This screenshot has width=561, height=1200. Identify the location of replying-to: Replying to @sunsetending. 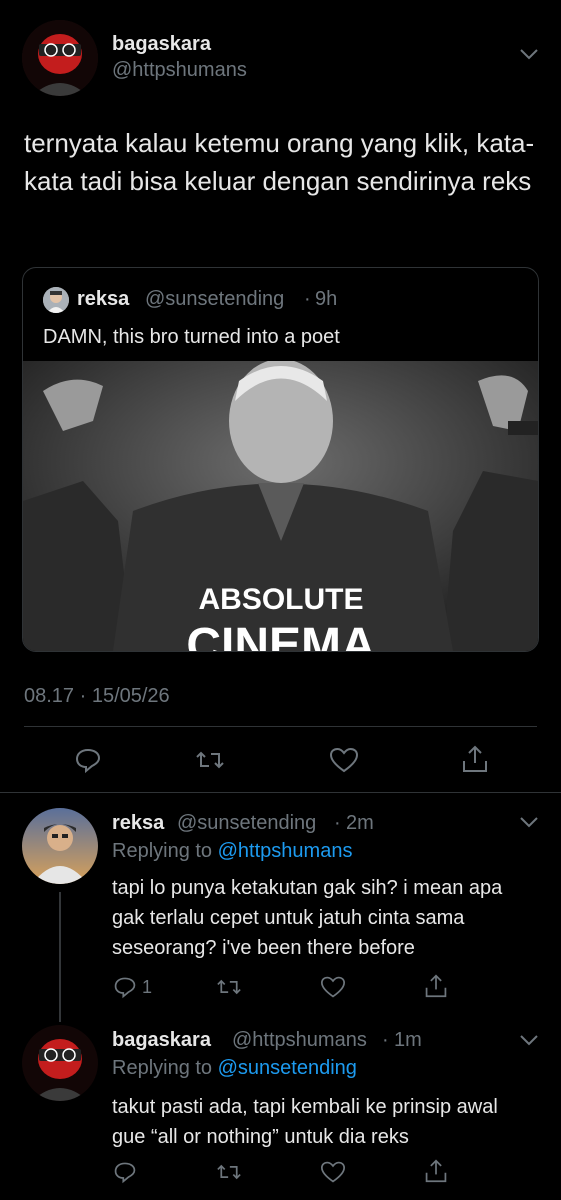
(234, 1068).